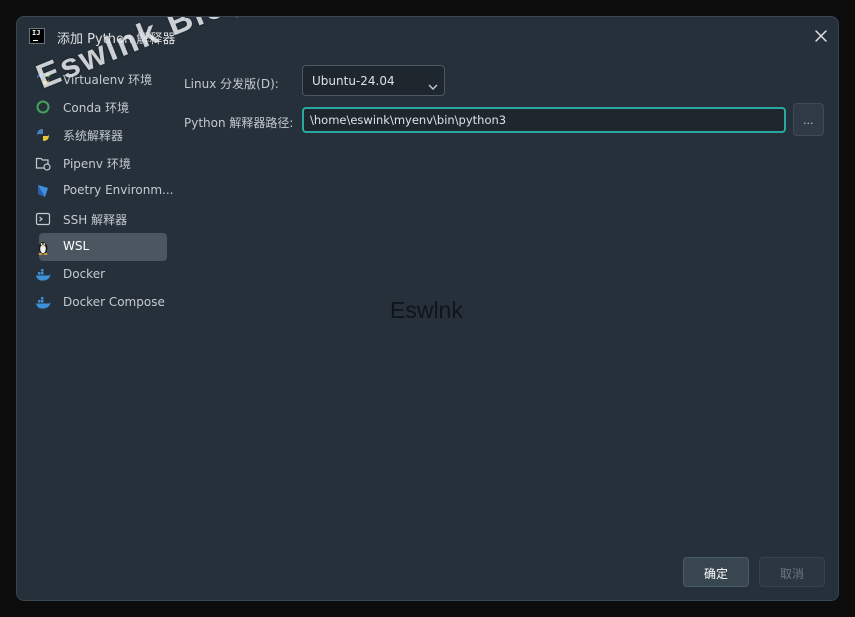 This screenshot has height=617, width=855. Describe the element at coordinates (116, 39) in the screenshot. I see `window-title: 添加 Python 解释器` at that location.